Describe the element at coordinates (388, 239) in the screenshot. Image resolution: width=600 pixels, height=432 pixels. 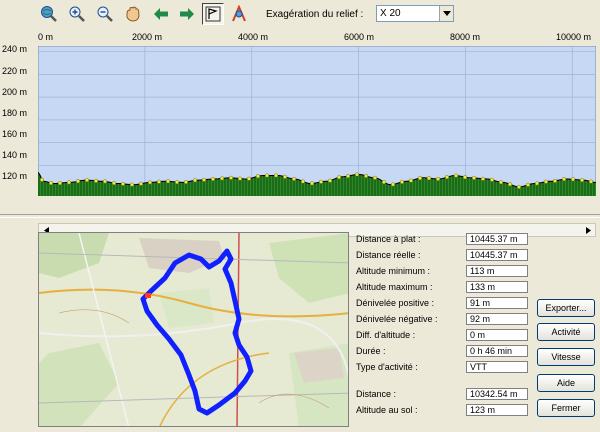
I see `stat-label: Distance à plat :` at that location.